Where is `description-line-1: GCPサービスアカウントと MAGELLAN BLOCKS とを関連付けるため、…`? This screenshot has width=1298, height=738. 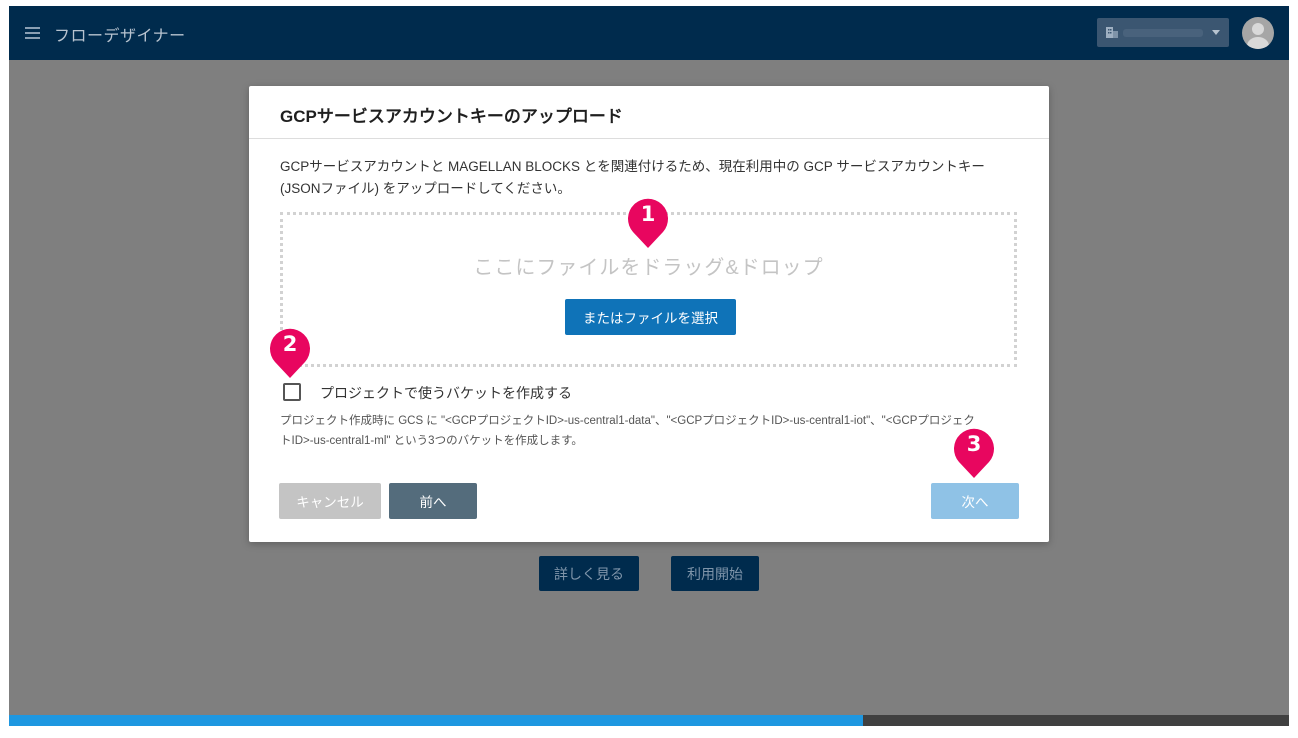 description-line-1: GCPサービスアカウントと MAGELLAN BLOCKS とを関連付けるため、… is located at coordinates (632, 166).